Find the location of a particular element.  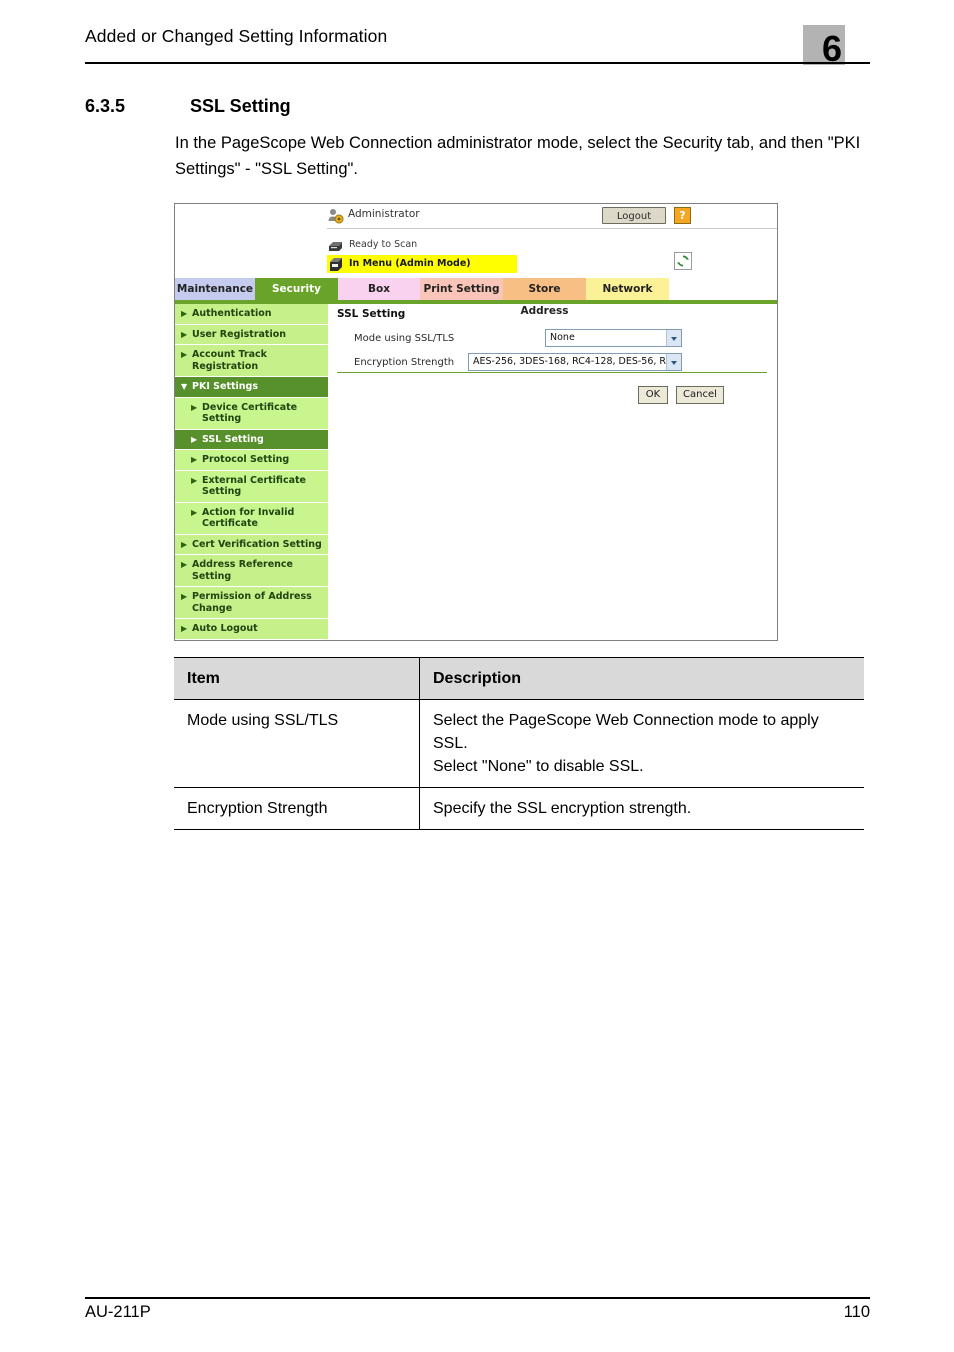

sidebar-item-label: Address Reference Setting is located at coordinates (242, 570).